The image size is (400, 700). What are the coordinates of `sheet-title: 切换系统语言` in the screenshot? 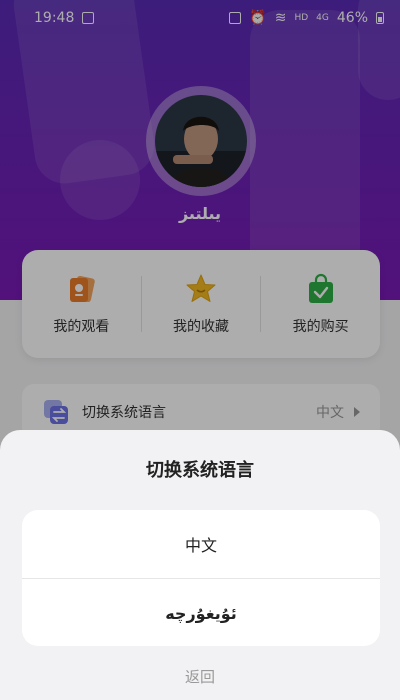 It's located at (200, 470).